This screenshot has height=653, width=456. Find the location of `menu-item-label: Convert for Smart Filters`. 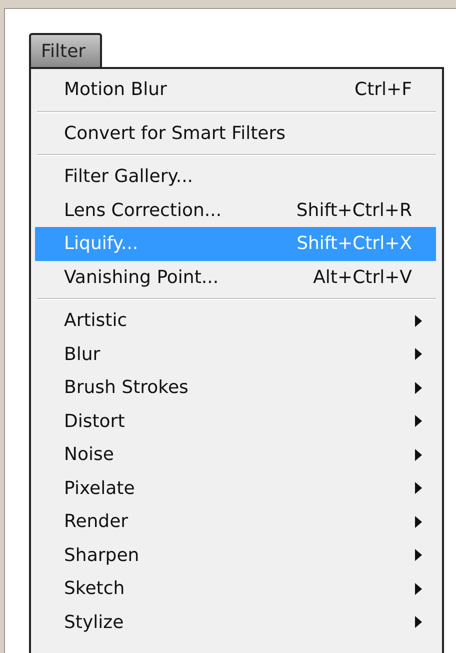

menu-item-label: Convert for Smart Filters is located at coordinates (175, 134).